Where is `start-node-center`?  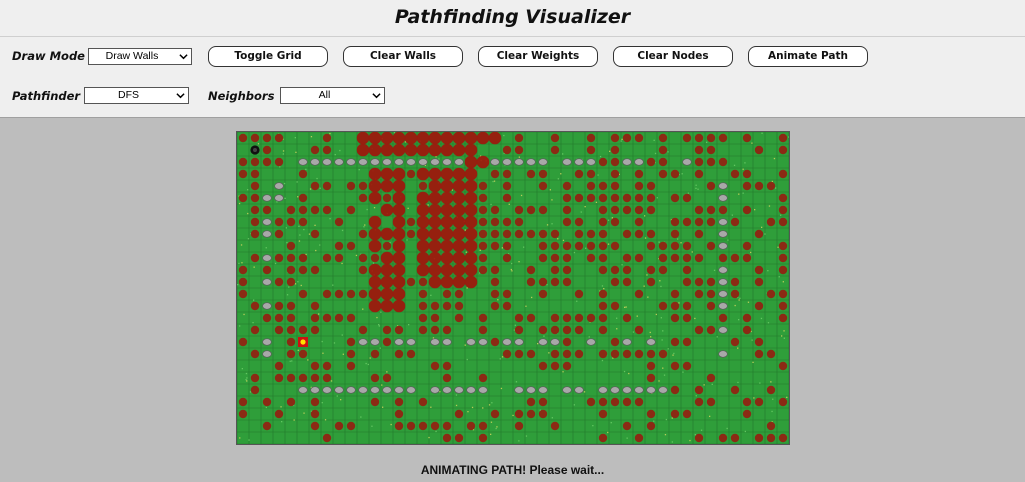
start-node-center is located at coordinates (303, 342).